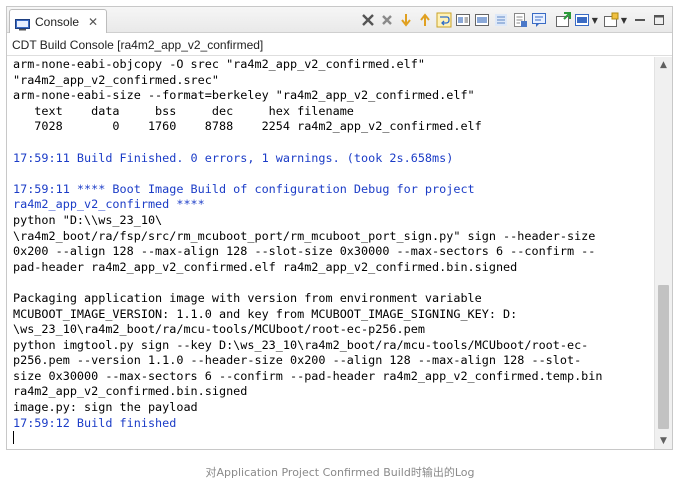 The height and width of the screenshot is (497, 680). I want to click on console-line: ra4m2_app_v2_confirmed ****, so click(109, 204).